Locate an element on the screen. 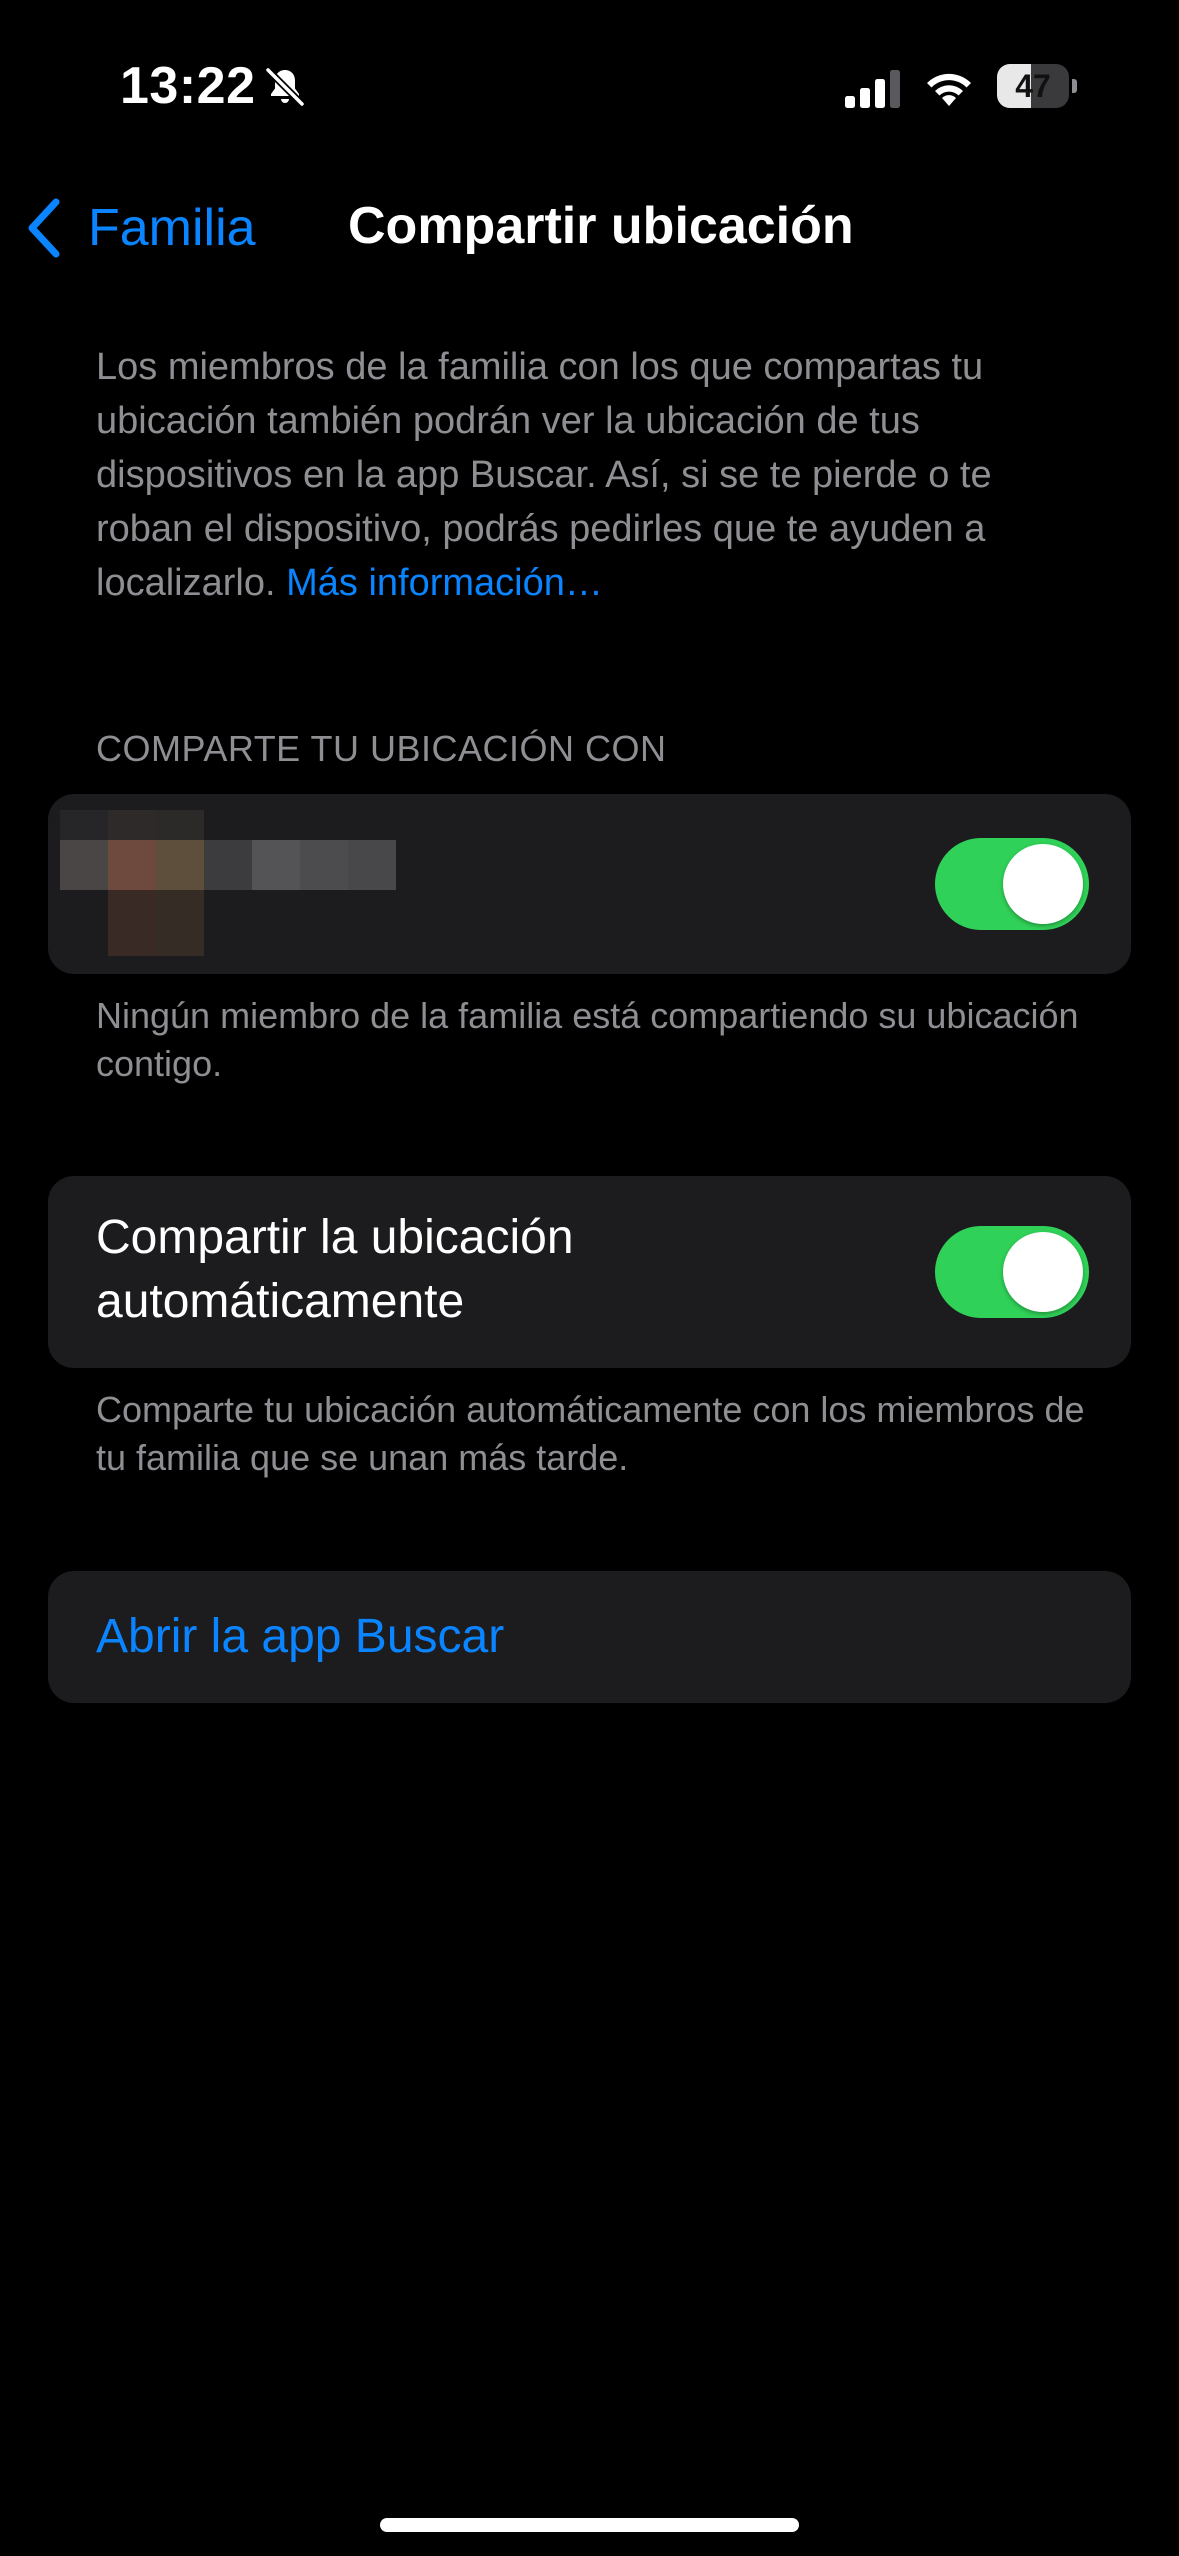 This screenshot has height=2556, width=1179. auto-share-toggle is located at coordinates (1012, 1272).